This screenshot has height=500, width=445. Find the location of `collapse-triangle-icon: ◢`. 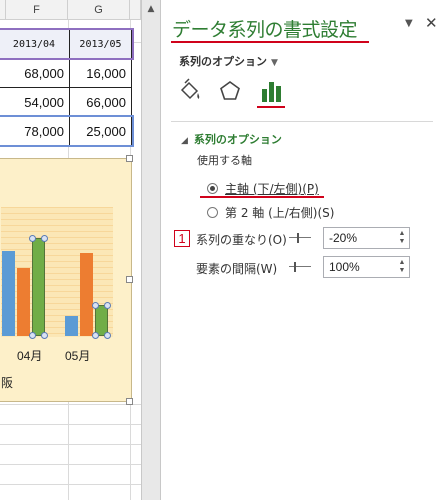

collapse-triangle-icon: ◢ is located at coordinates (184, 141).